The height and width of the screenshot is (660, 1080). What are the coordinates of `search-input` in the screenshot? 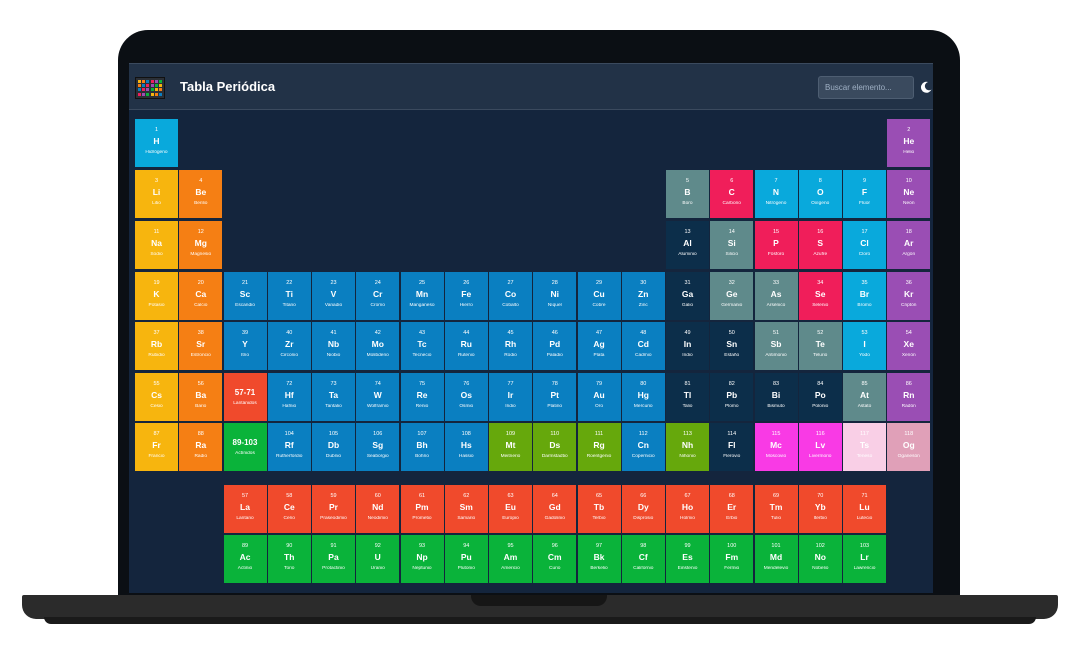 It's located at (866, 87).